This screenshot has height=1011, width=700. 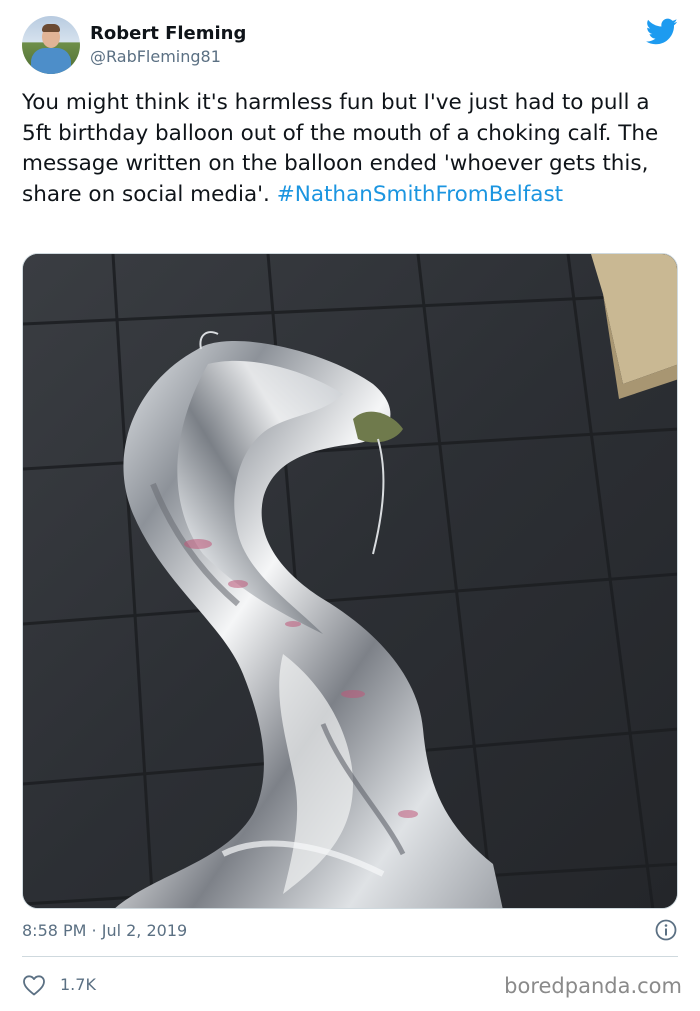 I want to click on avatar-shirt, so click(x=51, y=61).